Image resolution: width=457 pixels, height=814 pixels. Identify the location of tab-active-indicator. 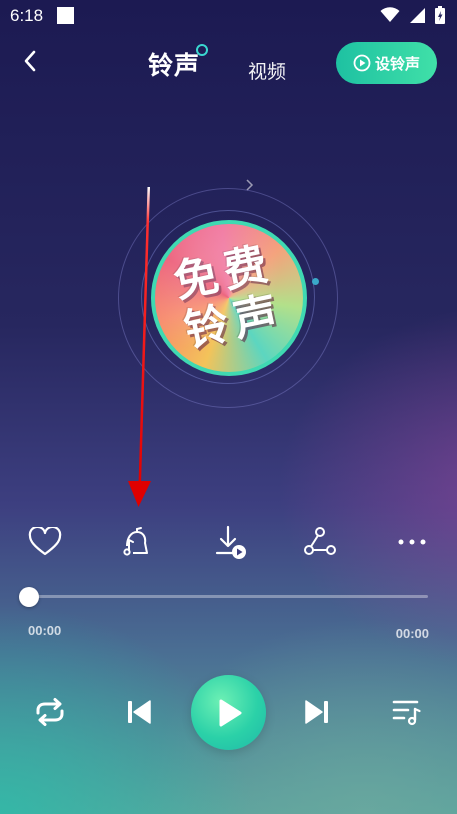
(202, 50).